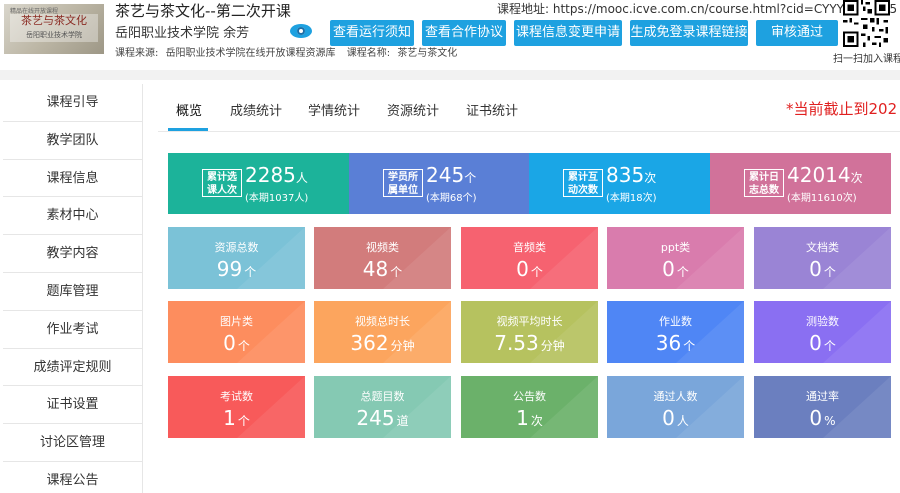 This screenshot has width=900, height=493. Describe the element at coordinates (236, 396) in the screenshot. I see `card-label: 考试数` at that location.